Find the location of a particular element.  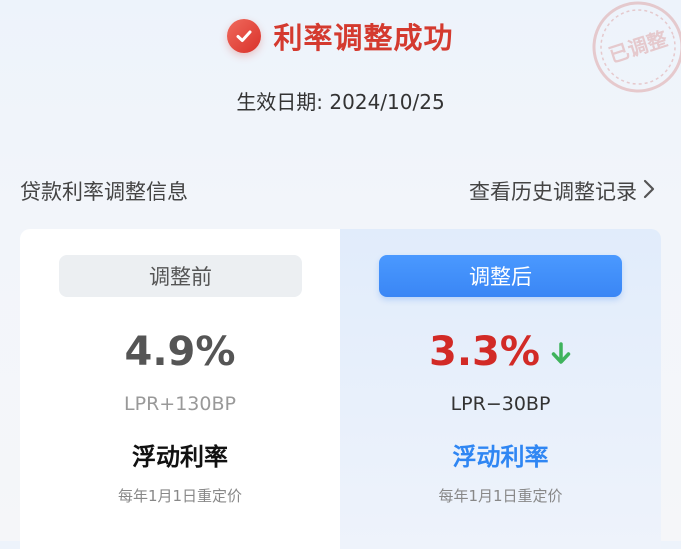

formula-before: LPR+130BP is located at coordinates (180, 404).